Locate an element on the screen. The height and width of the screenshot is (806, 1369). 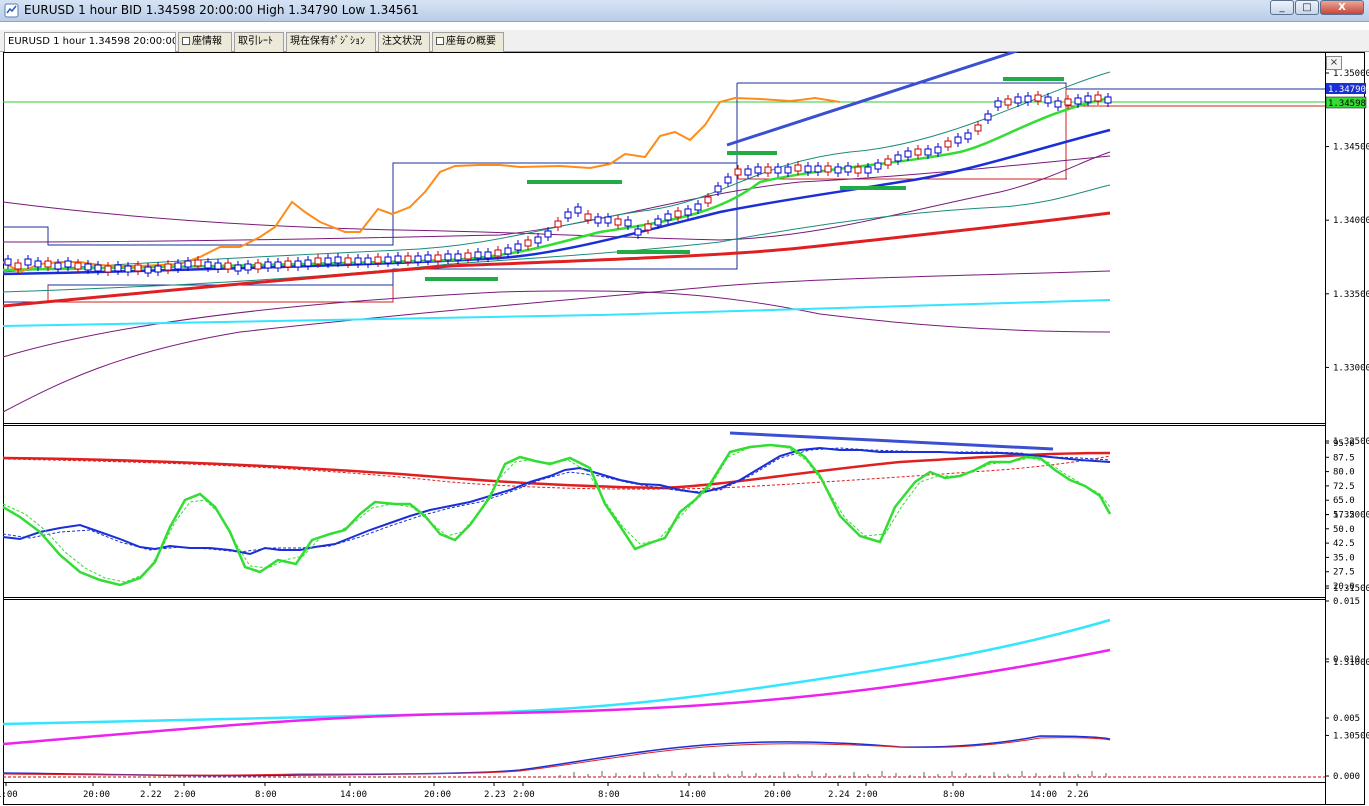
time-tick-label: 14:00 is located at coordinates (1043, 795).